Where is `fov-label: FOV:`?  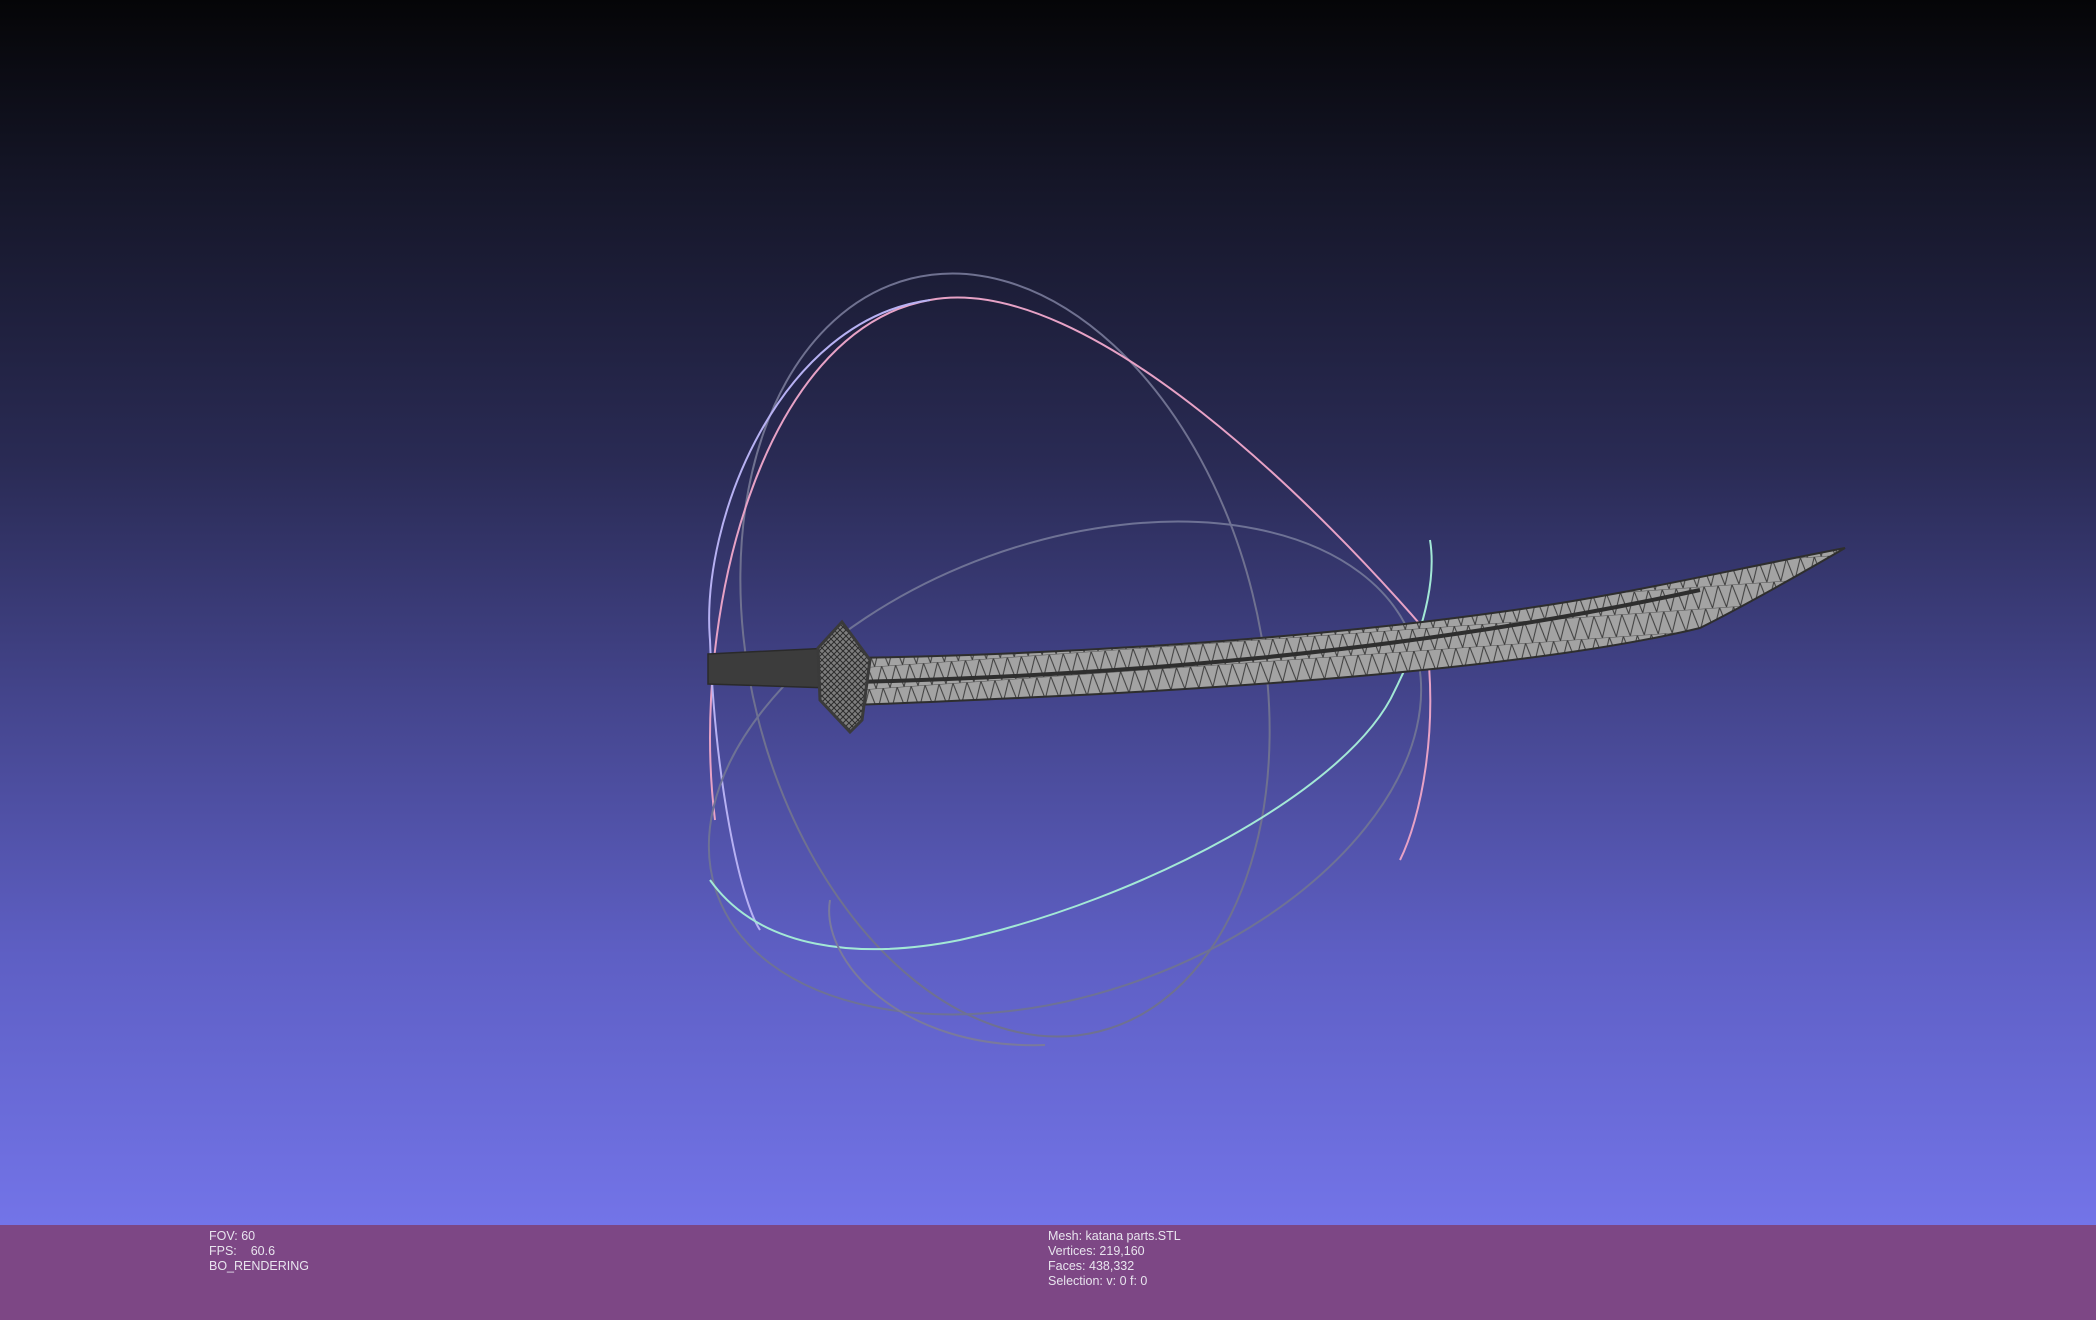 fov-label: FOV: is located at coordinates (223, 1236).